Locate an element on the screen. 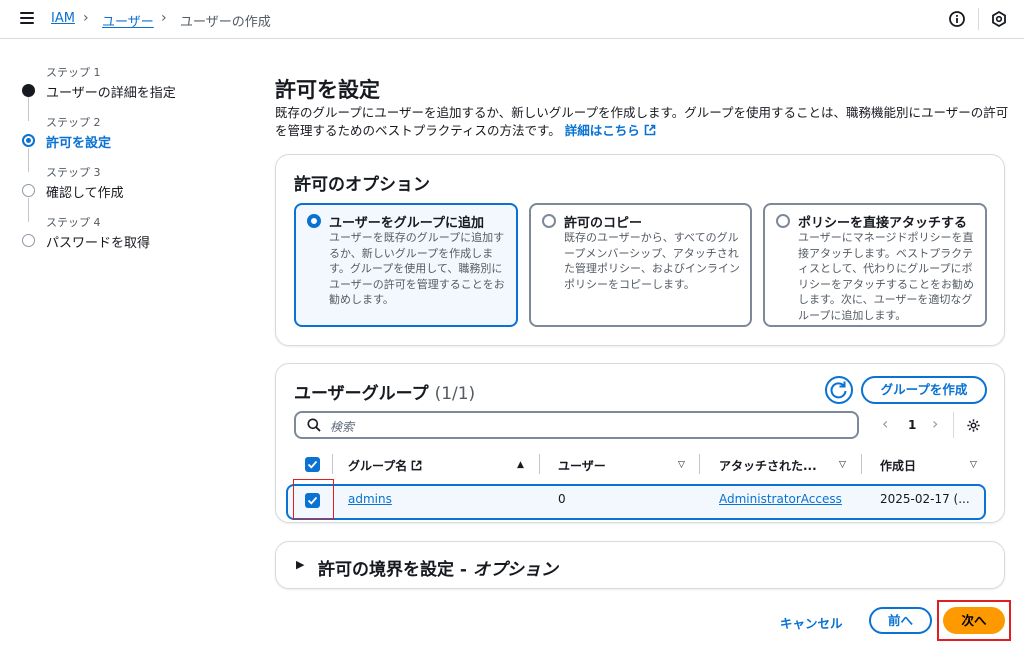  prev-page-icon: ‹ is located at coordinates (885, 423).